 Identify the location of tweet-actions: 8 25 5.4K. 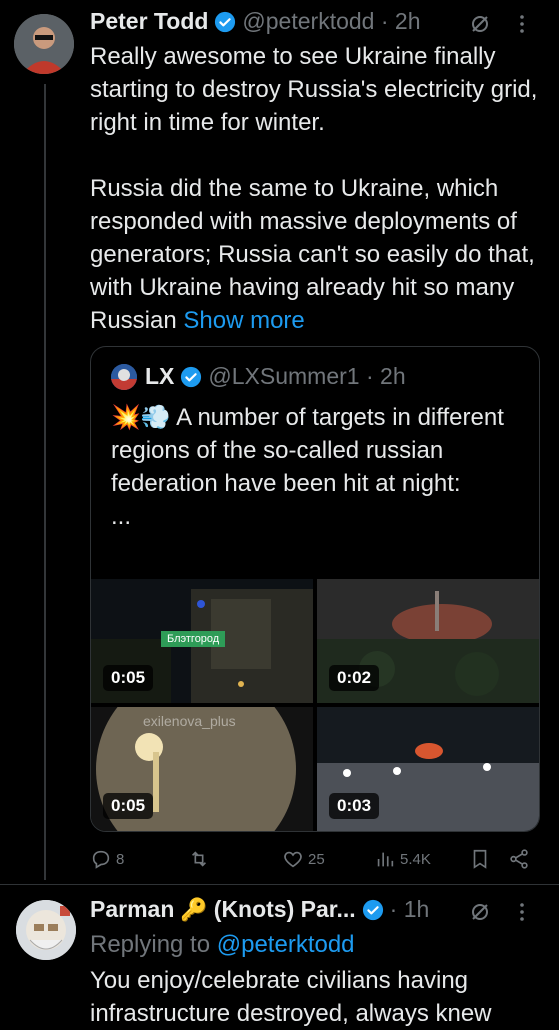
(315, 859).